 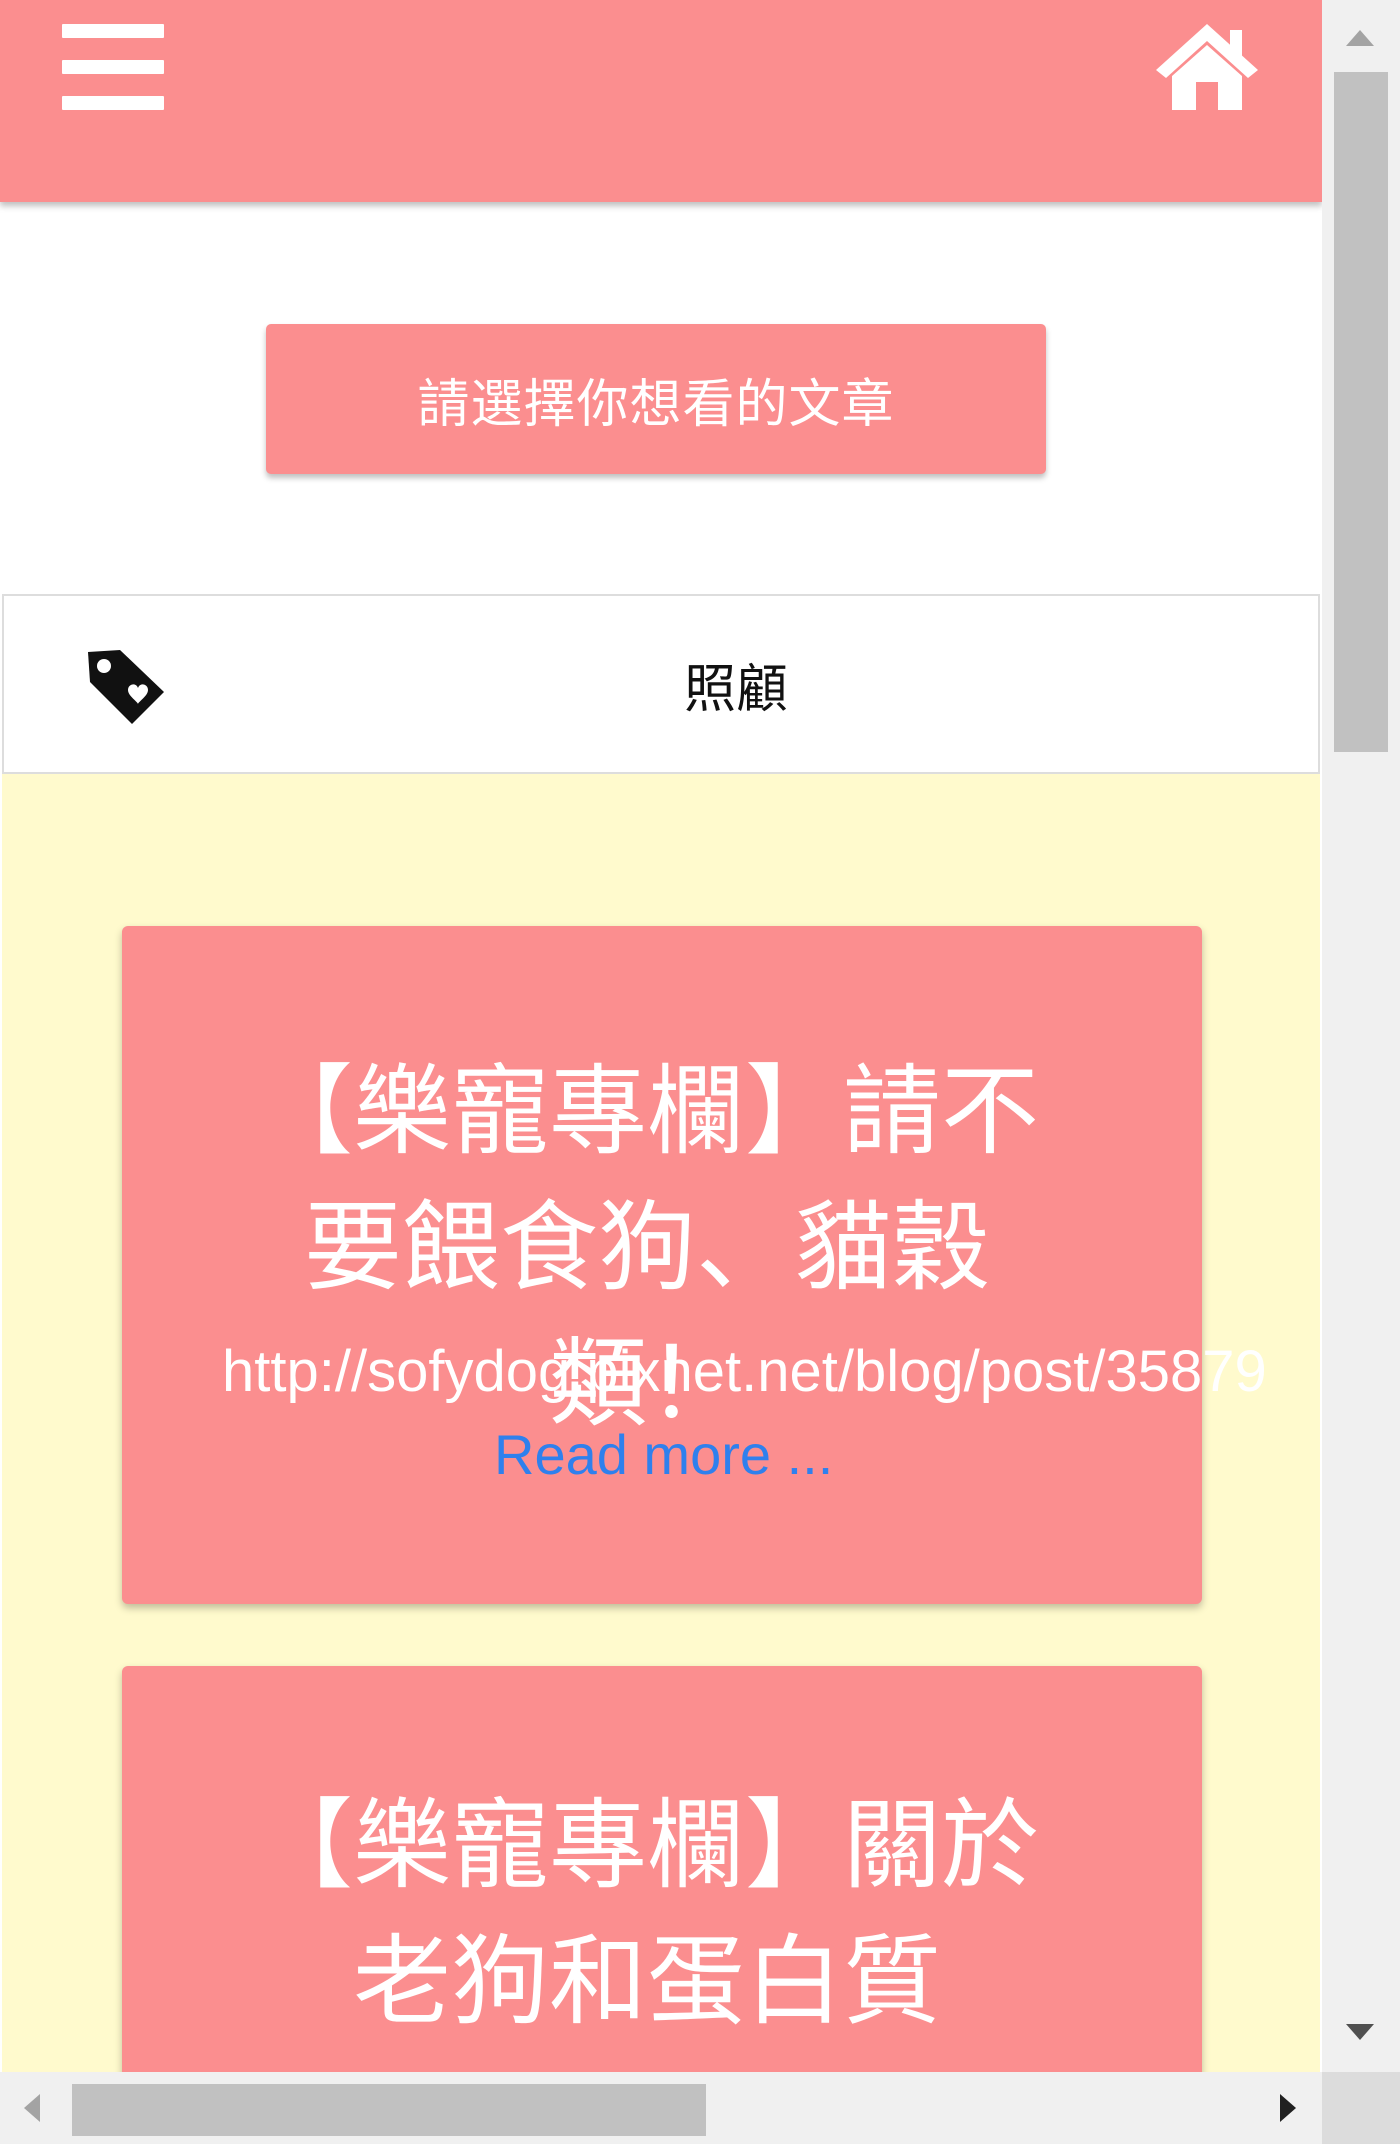 What do you see at coordinates (1361, 1036) in the screenshot?
I see `vertical-scrollbar` at bounding box center [1361, 1036].